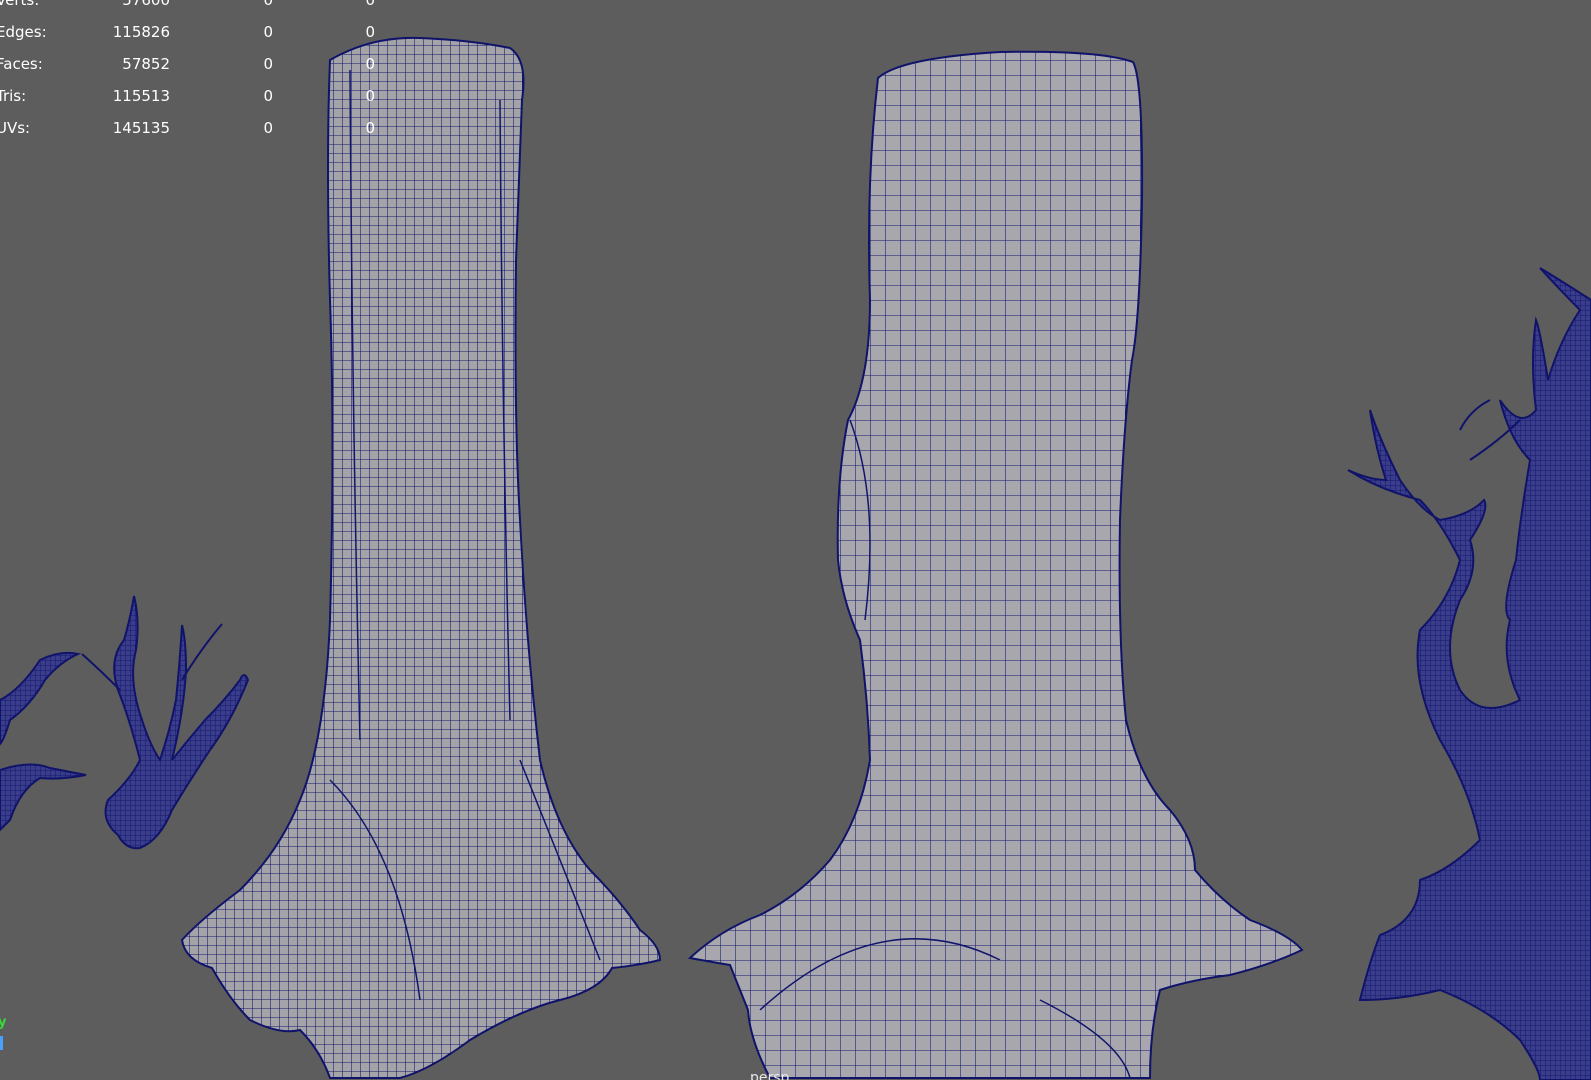  I want to click on tree-mesh-right-edge, so click(1469, 673).